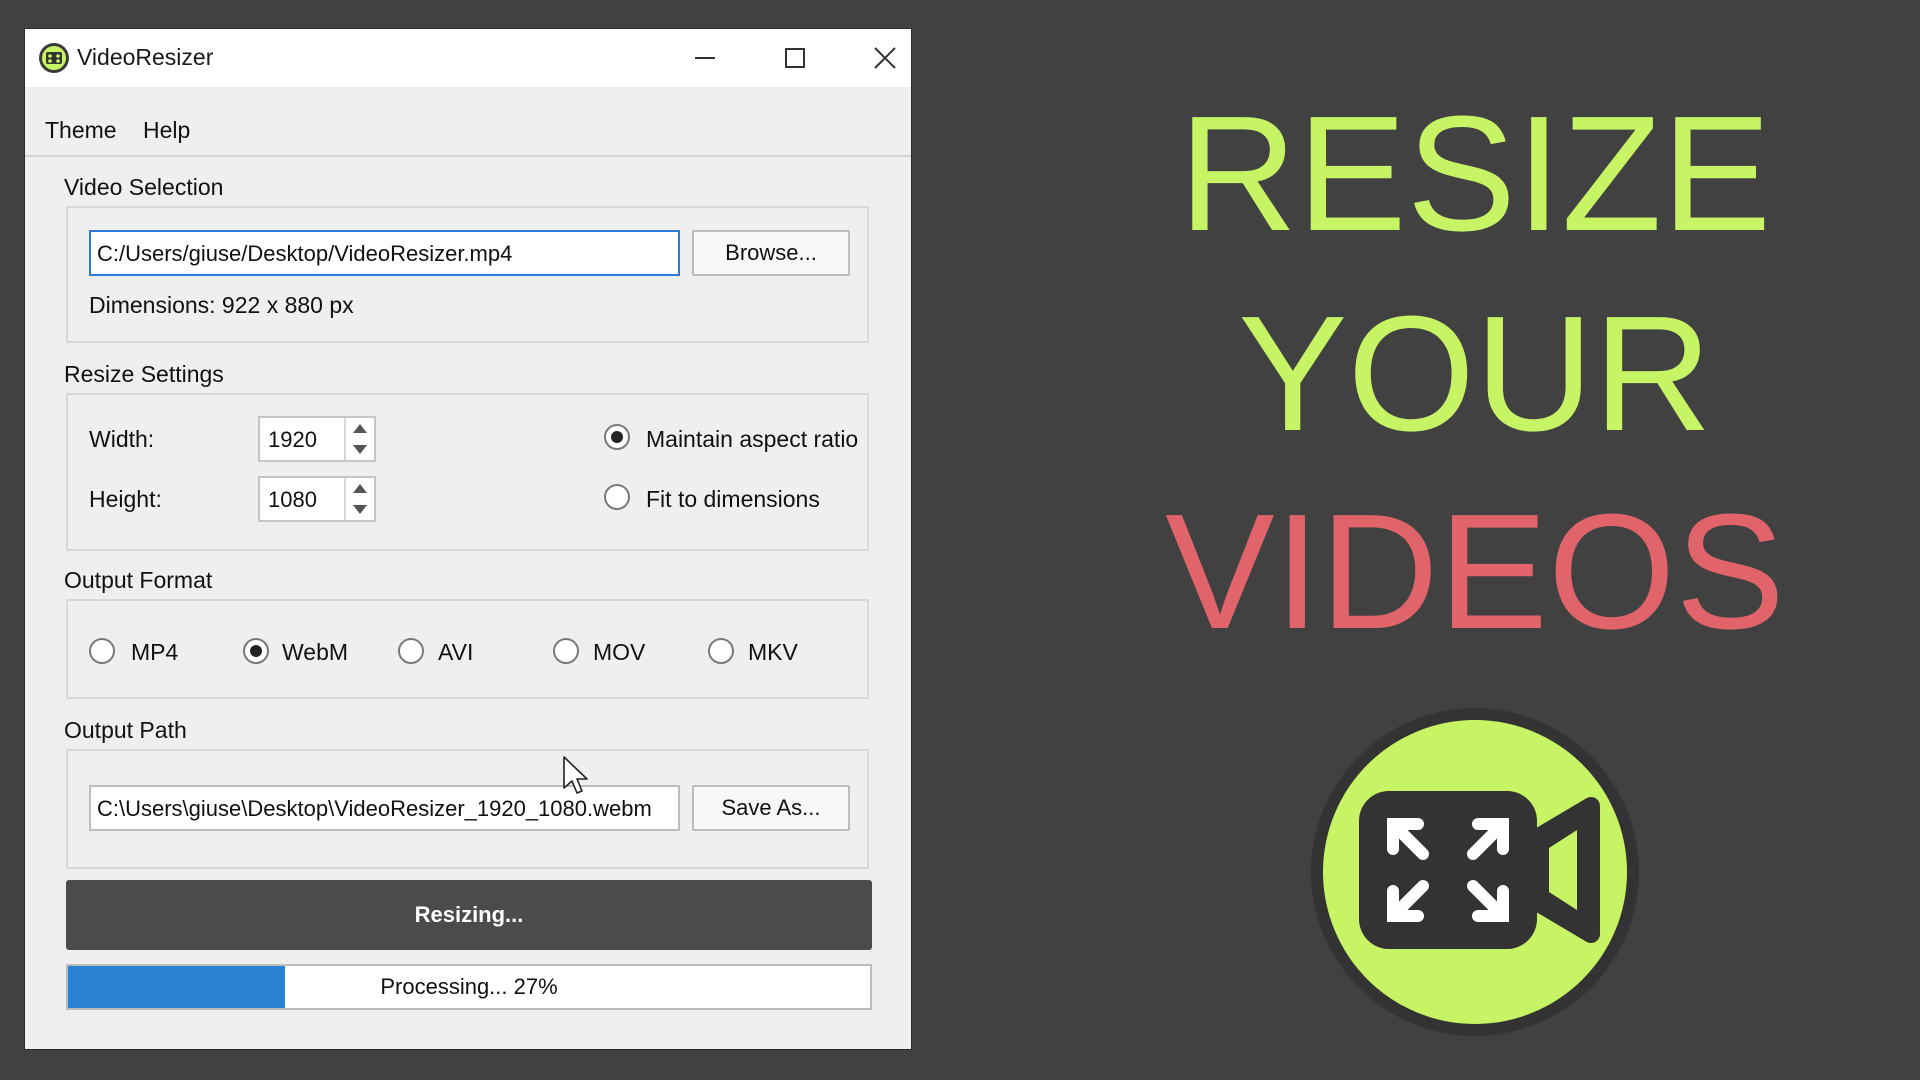 The width and height of the screenshot is (1920, 1080). I want to click on menu-theme: Theme, so click(81, 130).